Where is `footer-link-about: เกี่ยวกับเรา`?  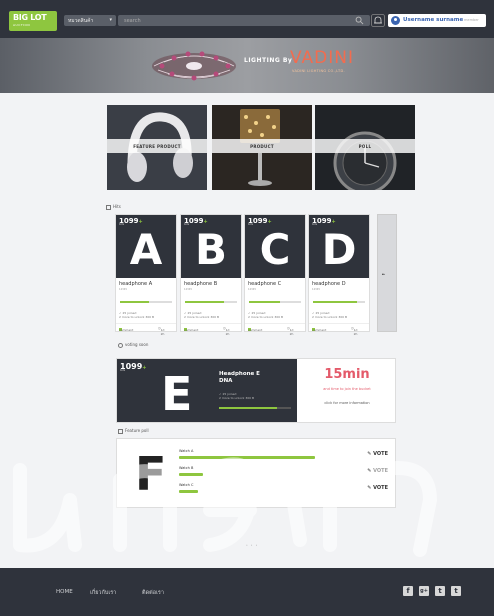 footer-link-about: เกี่ยวกับเรา is located at coordinates (103, 593).